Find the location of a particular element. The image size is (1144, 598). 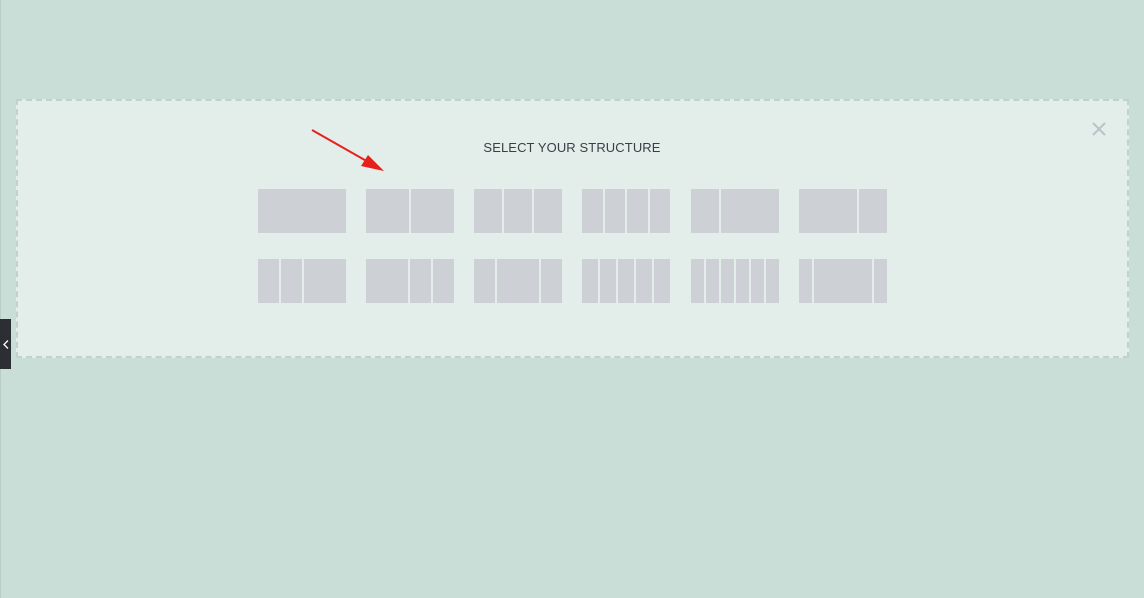

structure-preset-one-column is located at coordinates (302, 211).